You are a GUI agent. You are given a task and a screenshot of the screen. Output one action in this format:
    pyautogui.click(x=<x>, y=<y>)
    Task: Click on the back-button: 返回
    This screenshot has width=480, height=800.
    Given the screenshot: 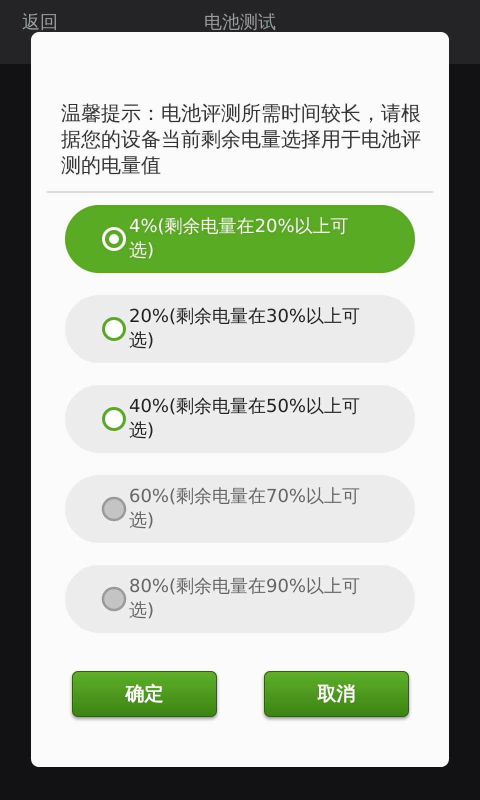 What is the action you would take?
    pyautogui.click(x=40, y=22)
    